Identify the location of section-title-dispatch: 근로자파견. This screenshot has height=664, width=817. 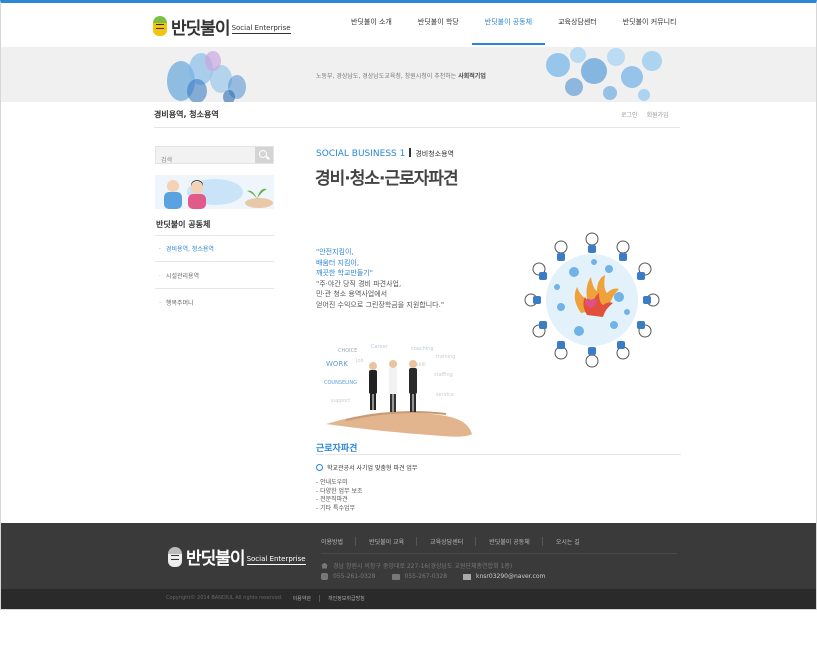
(337, 449).